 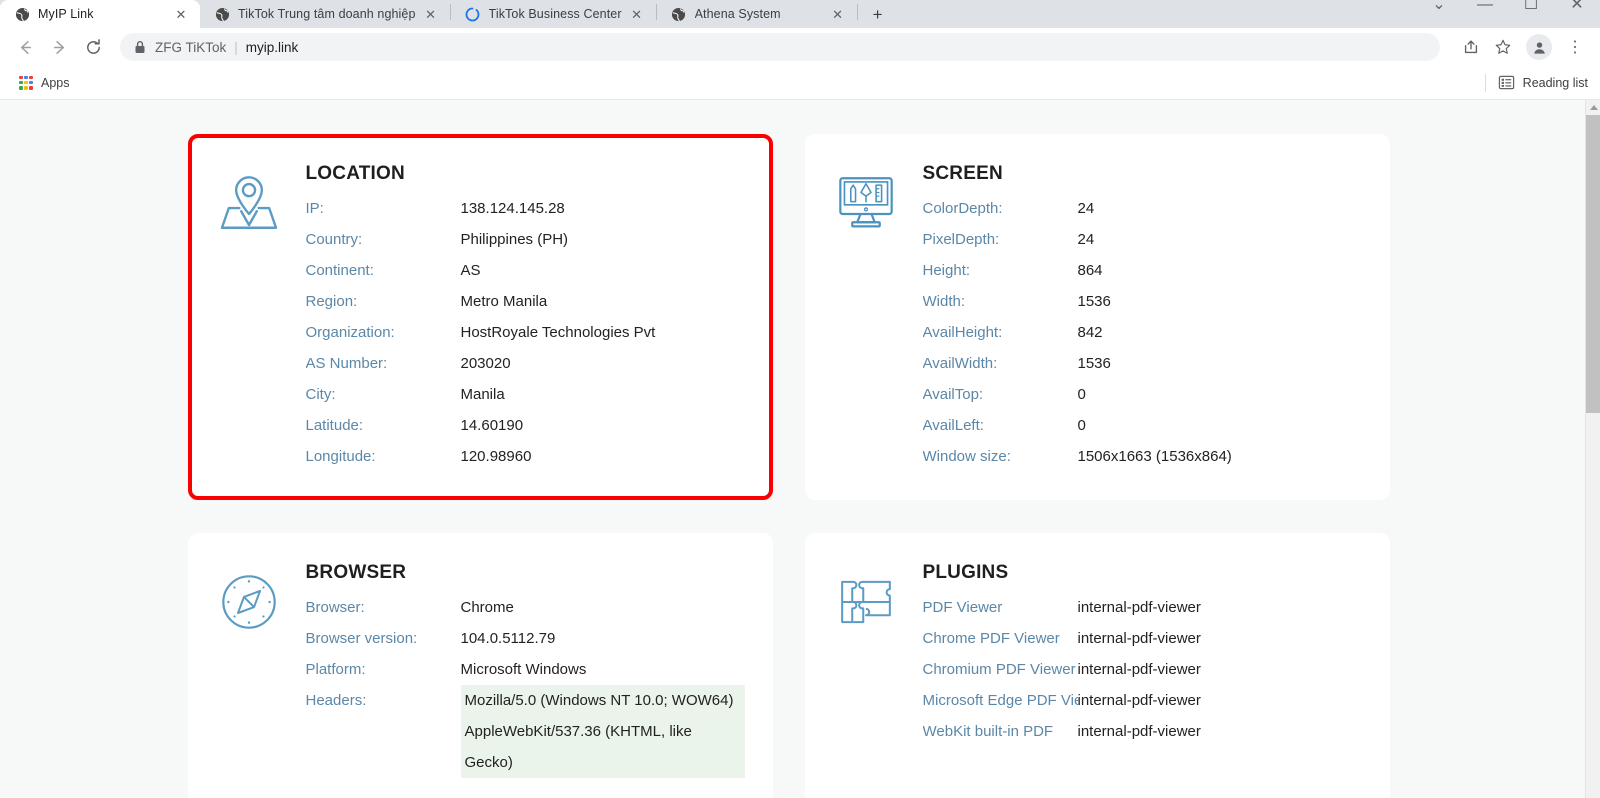 What do you see at coordinates (336, 700) in the screenshot?
I see `row-key: Headers:` at bounding box center [336, 700].